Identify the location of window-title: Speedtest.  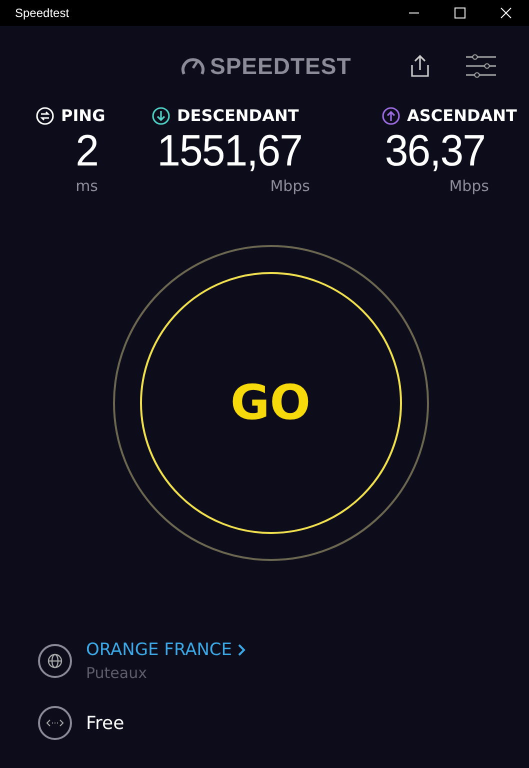
(42, 13).